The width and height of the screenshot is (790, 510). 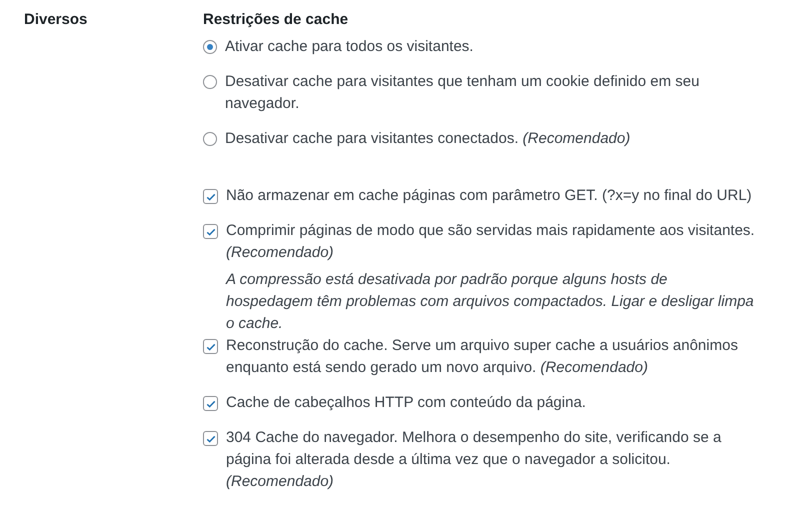 I want to click on option-label: Reconstrução do cache. Serve um arquivo super cache a usuários anônimos enquanto está sendo gerado um novo arquivo. (Recomendado), so click(x=482, y=357).